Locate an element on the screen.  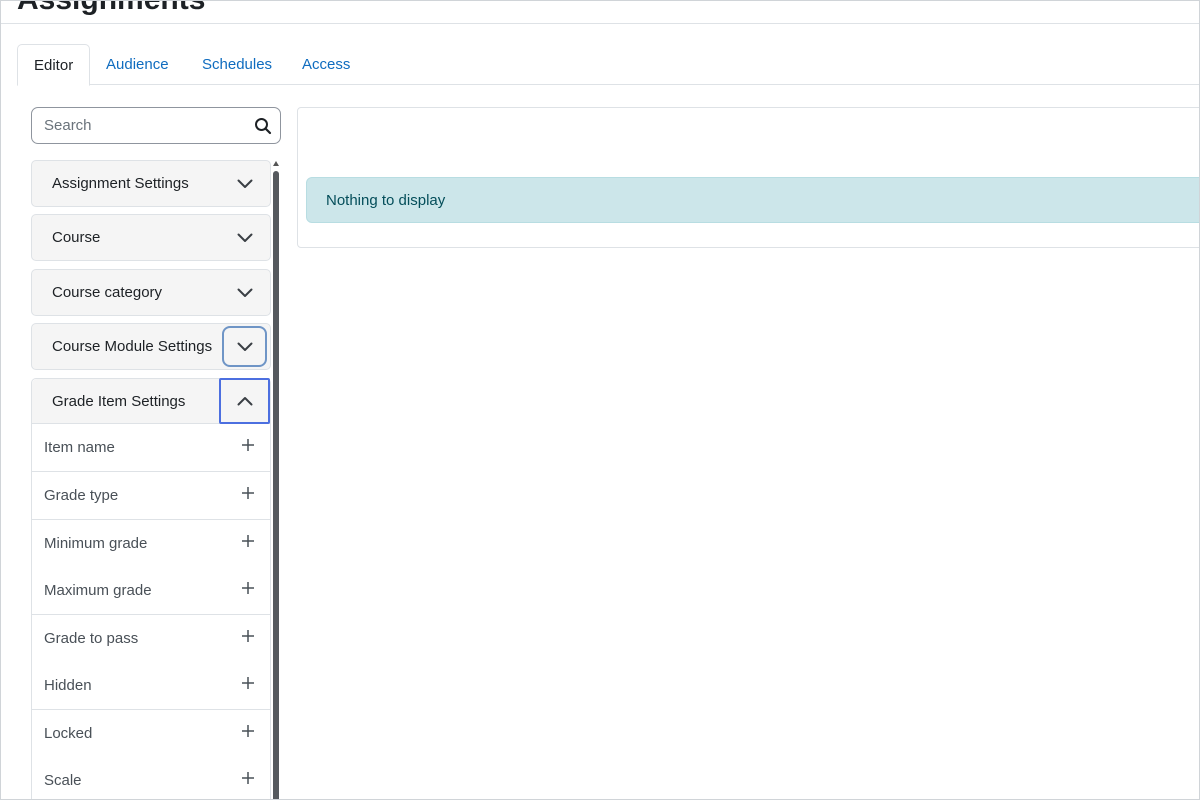
field-label: Hidden is located at coordinates (68, 685).